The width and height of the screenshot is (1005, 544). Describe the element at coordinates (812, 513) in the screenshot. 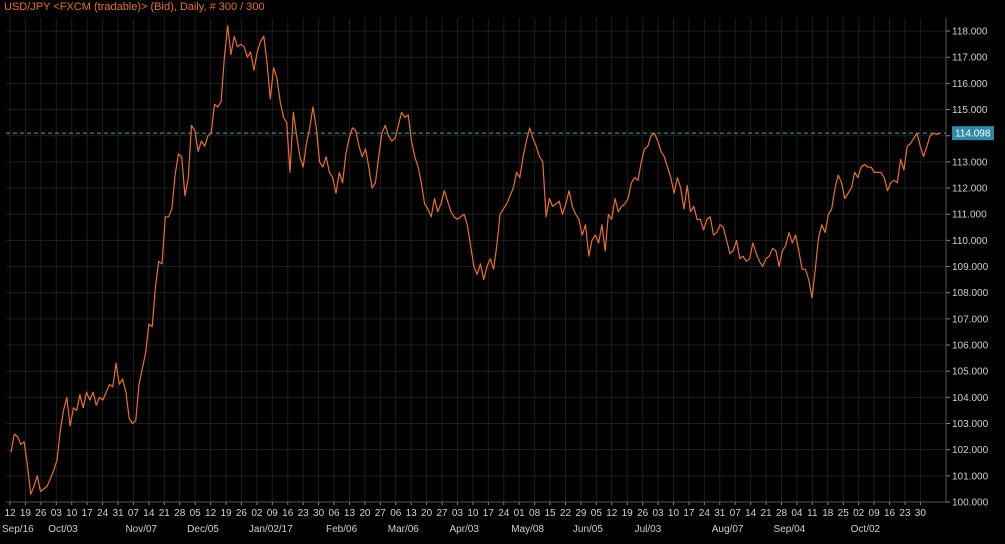

I see `x-day-label: 11` at that location.